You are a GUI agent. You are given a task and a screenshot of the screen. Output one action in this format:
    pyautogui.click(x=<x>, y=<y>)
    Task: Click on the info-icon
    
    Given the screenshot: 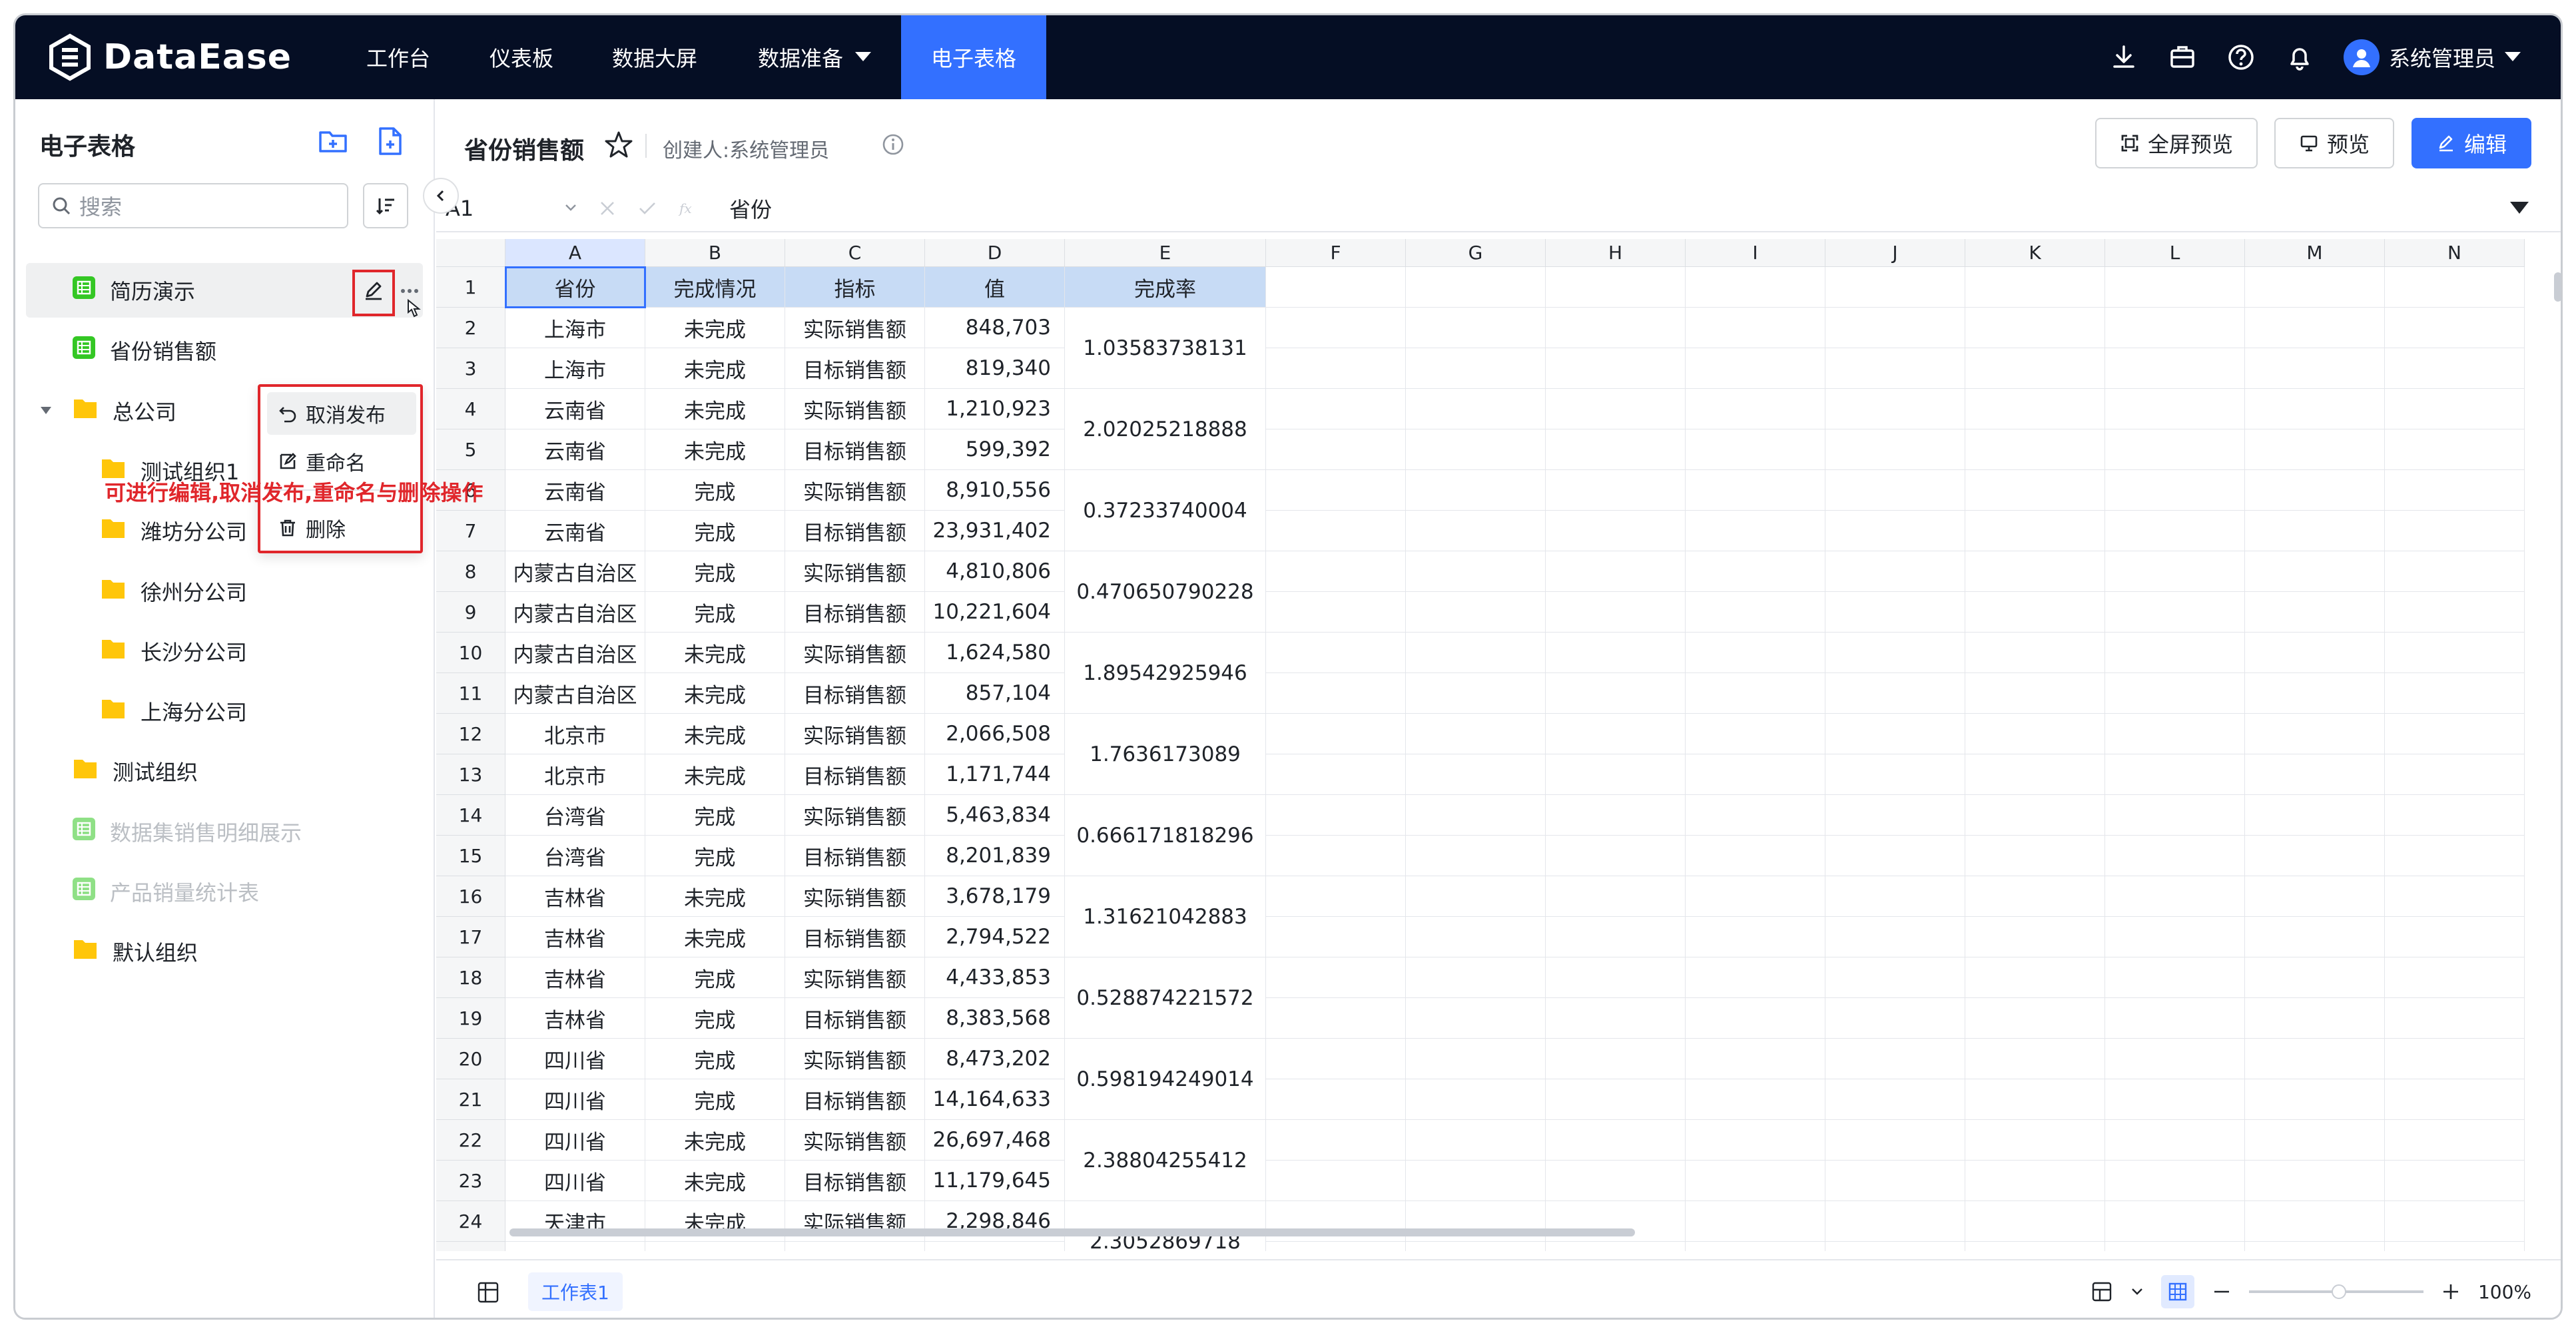 What is the action you would take?
    pyautogui.click(x=893, y=144)
    